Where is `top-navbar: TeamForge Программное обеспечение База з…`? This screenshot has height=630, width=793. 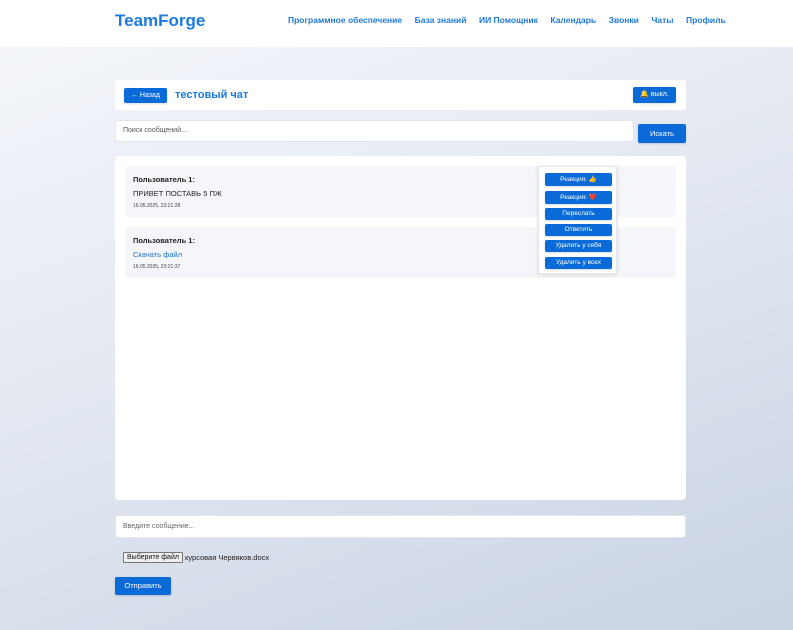
top-navbar: TeamForge Программное обеспечение База з… is located at coordinates (396, 23).